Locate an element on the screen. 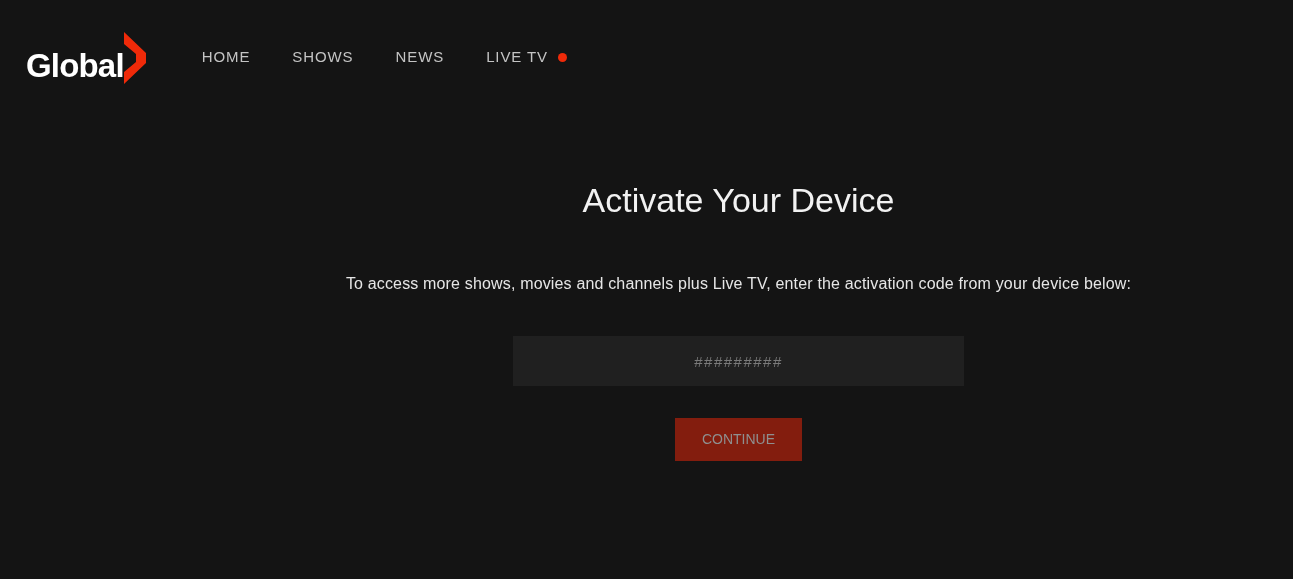 Image resolution: width=1293 pixels, height=579 pixels. nav-link: NEWS is located at coordinates (420, 57).